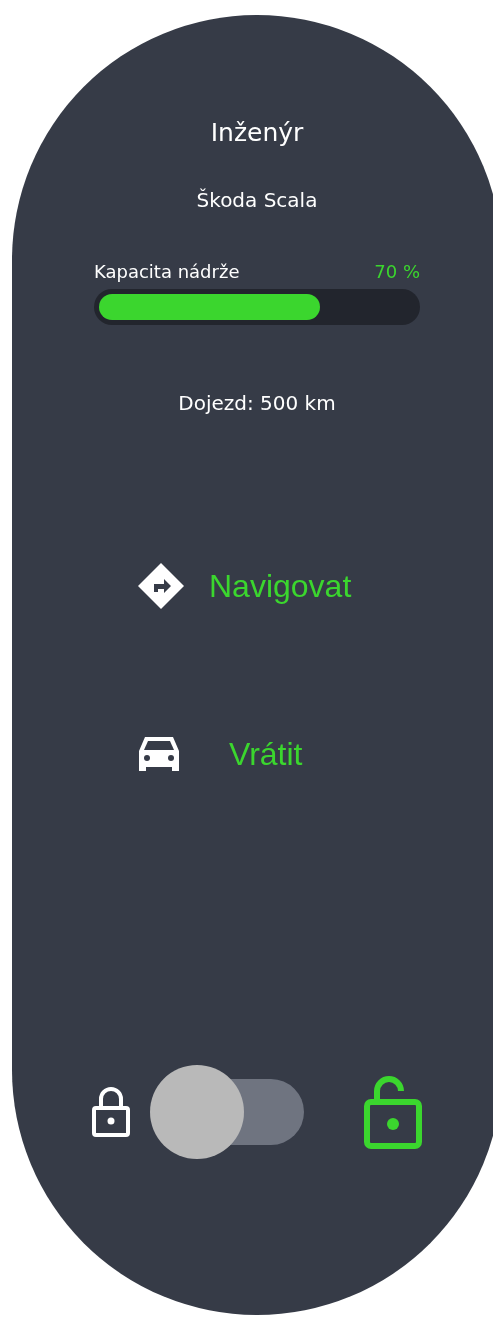 The height and width of the screenshot is (1317, 493). Describe the element at coordinates (397, 272) in the screenshot. I see `fuel-reading: 70 %` at that location.